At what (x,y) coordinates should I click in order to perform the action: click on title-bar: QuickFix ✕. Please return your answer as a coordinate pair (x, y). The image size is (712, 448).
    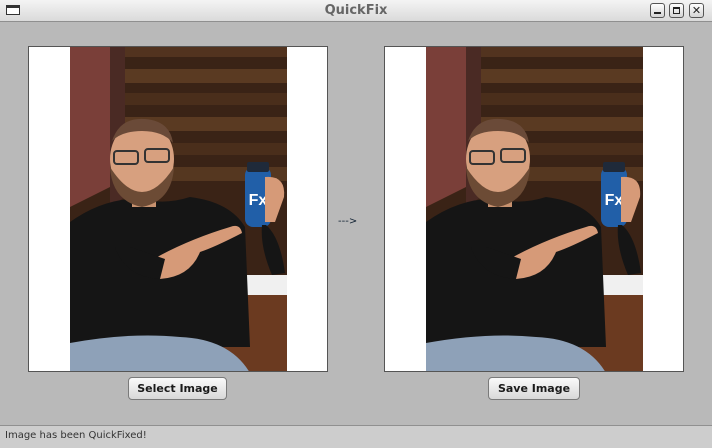
    Looking at the image, I should click on (356, 11).